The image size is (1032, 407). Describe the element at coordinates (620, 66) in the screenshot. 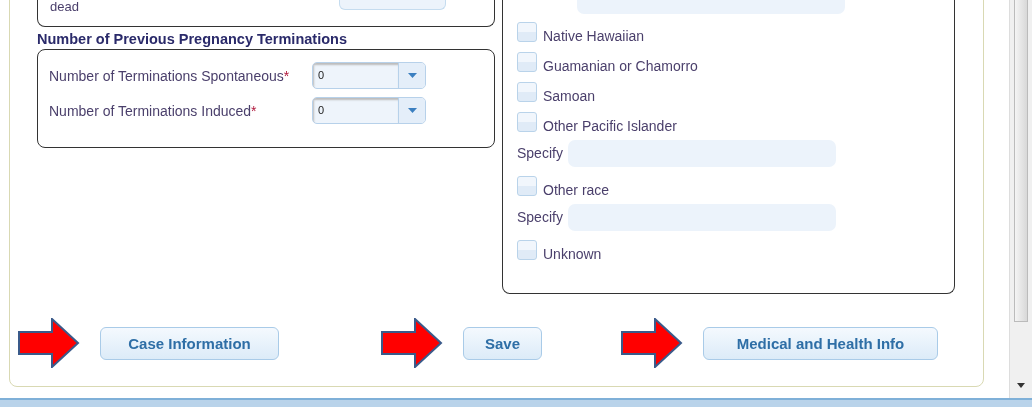

I see `checkbox-label: Guamanian or Chamorro` at that location.